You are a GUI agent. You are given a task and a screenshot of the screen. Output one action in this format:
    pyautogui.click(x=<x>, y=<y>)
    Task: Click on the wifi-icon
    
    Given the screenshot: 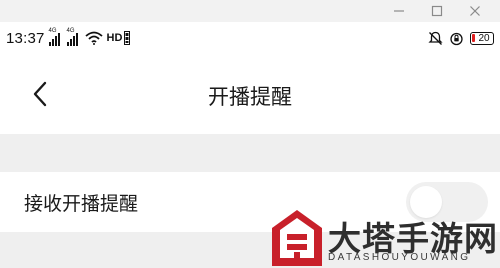 What is the action you would take?
    pyautogui.click(x=93, y=38)
    